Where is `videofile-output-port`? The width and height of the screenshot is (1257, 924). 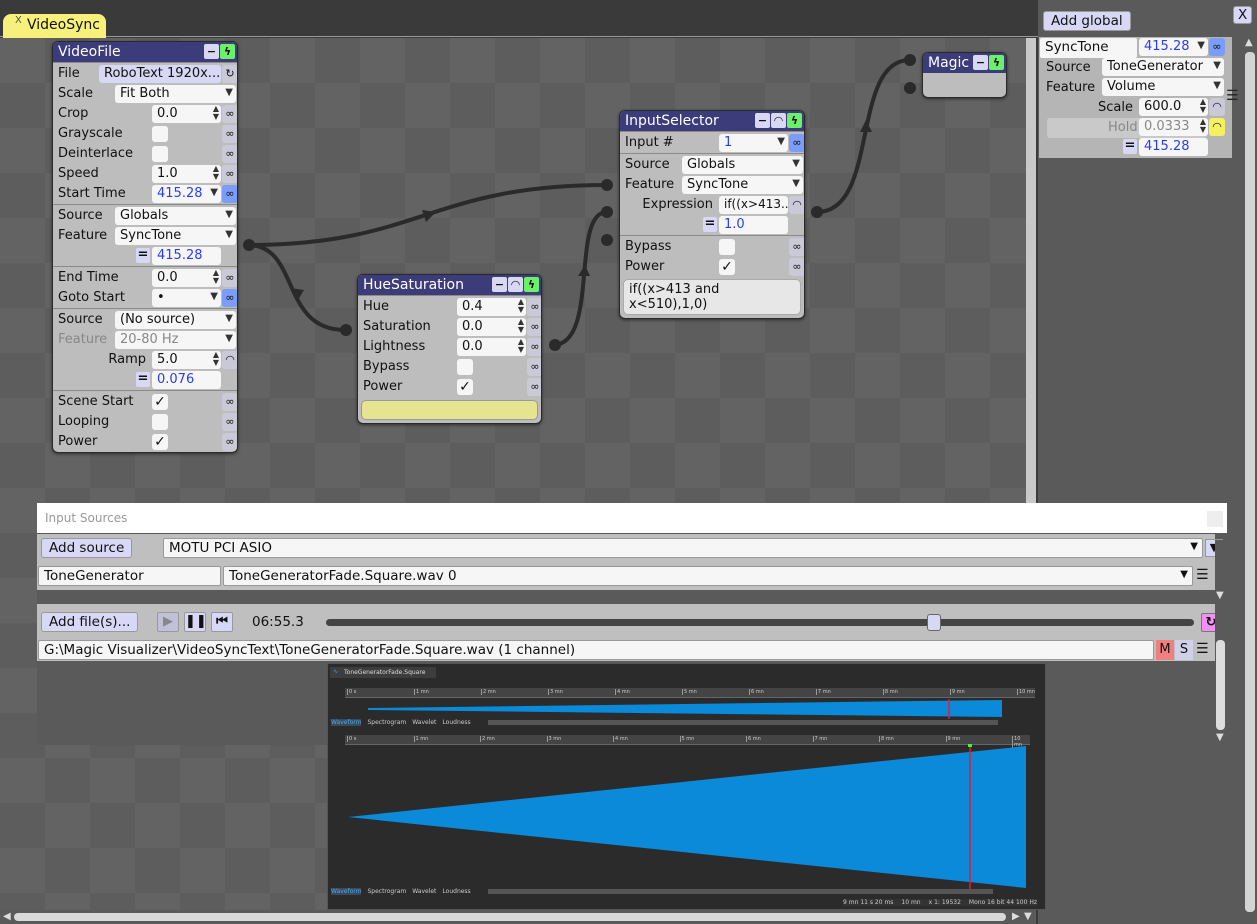
videofile-output-port is located at coordinates (249, 245).